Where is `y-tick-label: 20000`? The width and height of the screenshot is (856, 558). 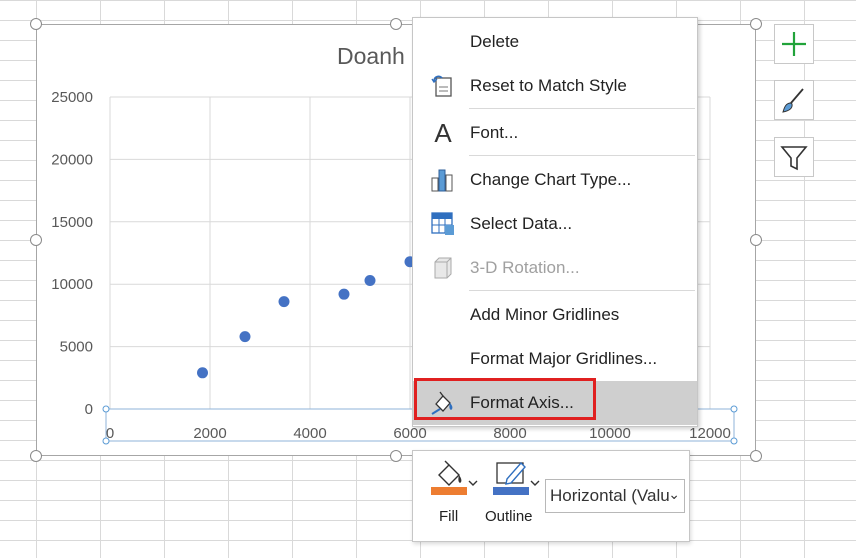 y-tick-label: 20000 is located at coordinates (72, 159).